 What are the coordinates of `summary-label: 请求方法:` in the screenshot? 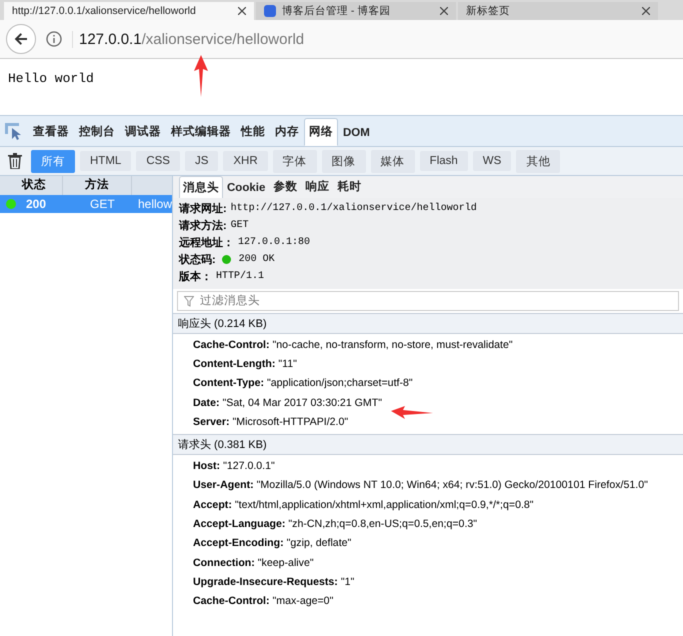 It's located at (203, 225).